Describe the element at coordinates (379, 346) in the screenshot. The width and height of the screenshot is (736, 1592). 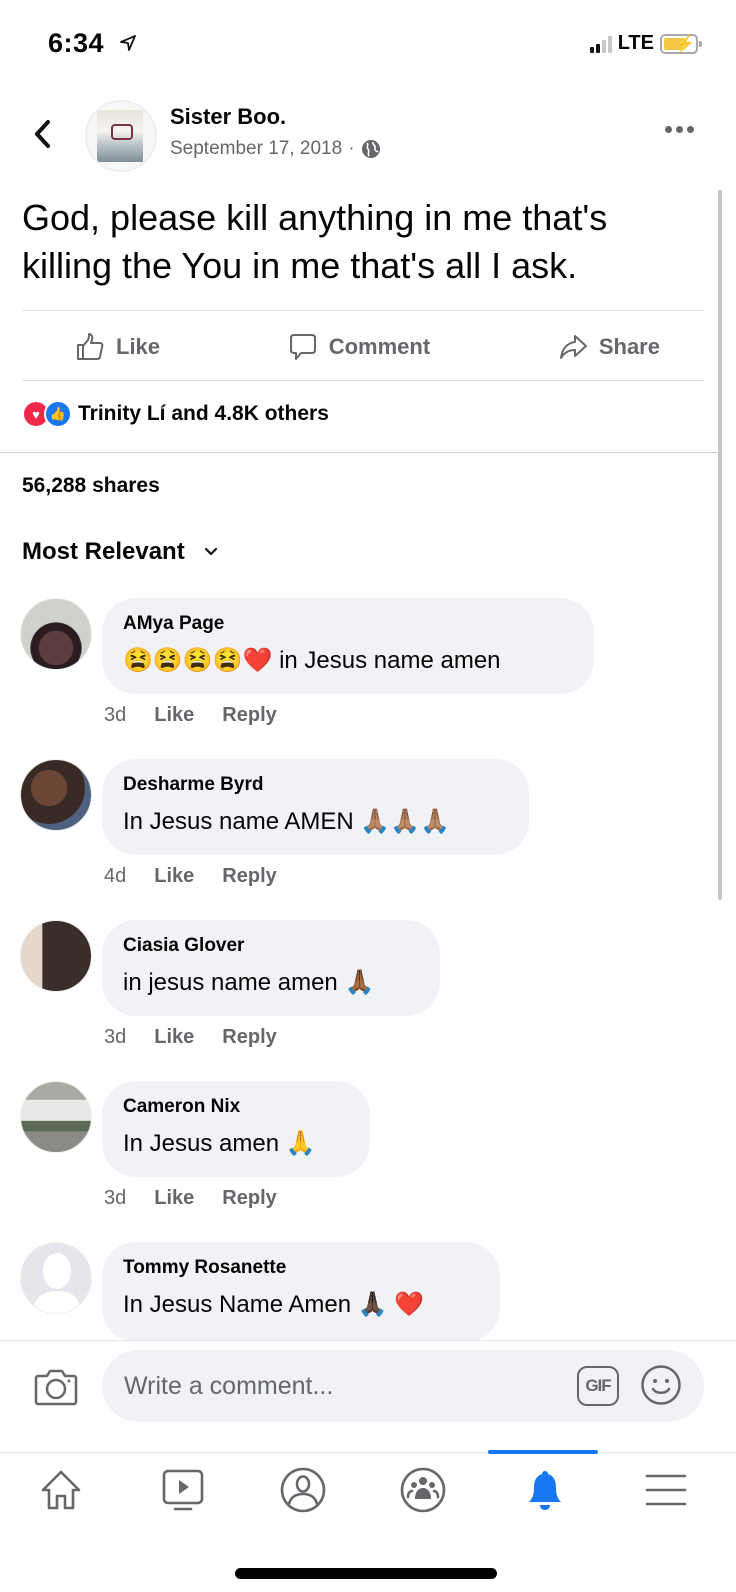
I see `comment-label: Comment` at that location.